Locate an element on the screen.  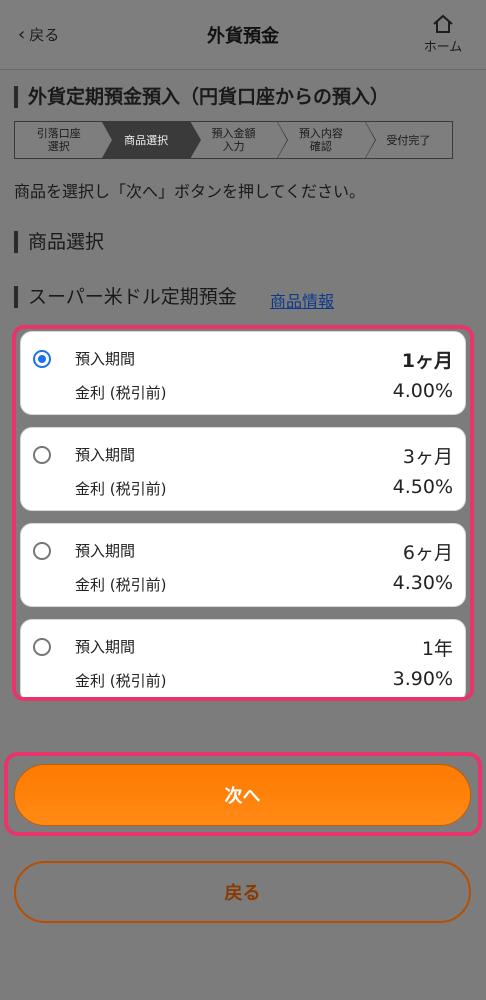
term-option-3month: 預入期間 3ヶ月 金利 (税引前) 4.50% is located at coordinates (243, 469).